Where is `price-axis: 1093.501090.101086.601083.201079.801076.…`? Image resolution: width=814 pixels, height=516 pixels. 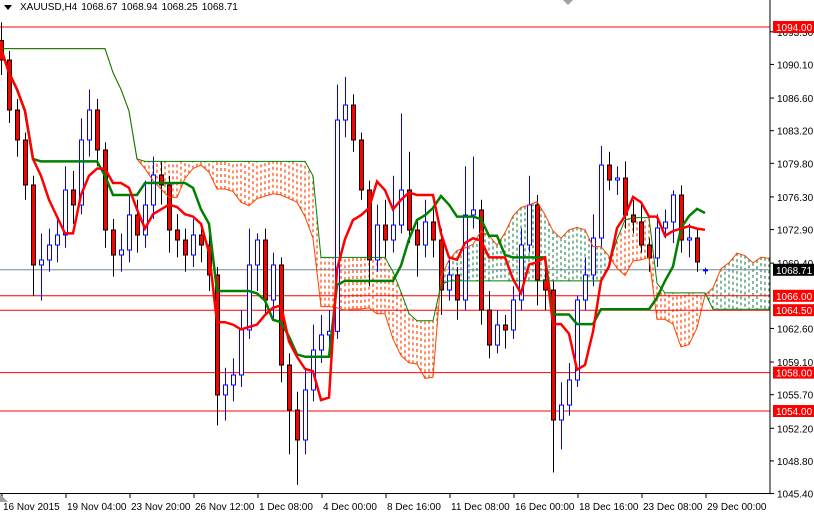
price-axis: 1093.501090.101086.601083.201079.801076.… is located at coordinates (792, 261).